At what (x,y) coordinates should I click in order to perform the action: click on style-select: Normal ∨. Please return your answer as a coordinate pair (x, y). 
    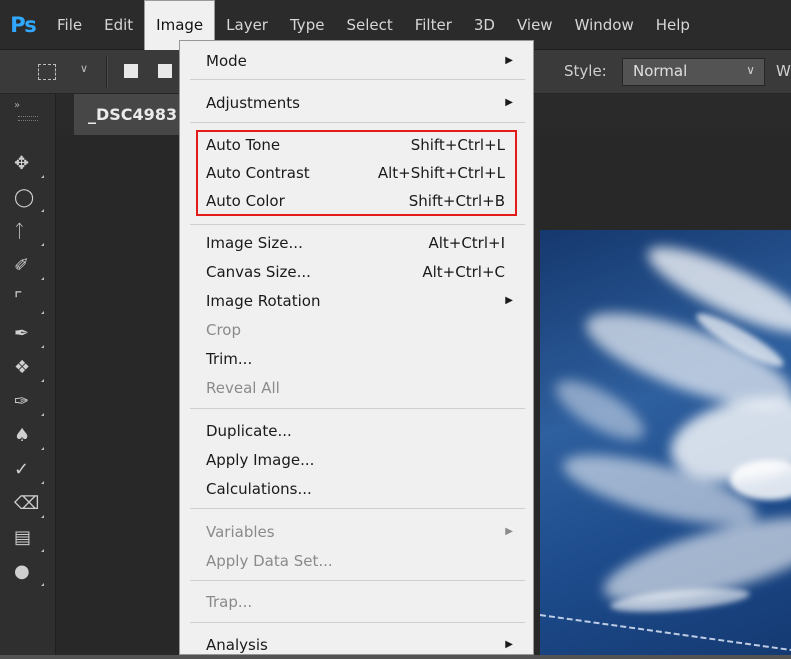
    Looking at the image, I should click on (693, 72).